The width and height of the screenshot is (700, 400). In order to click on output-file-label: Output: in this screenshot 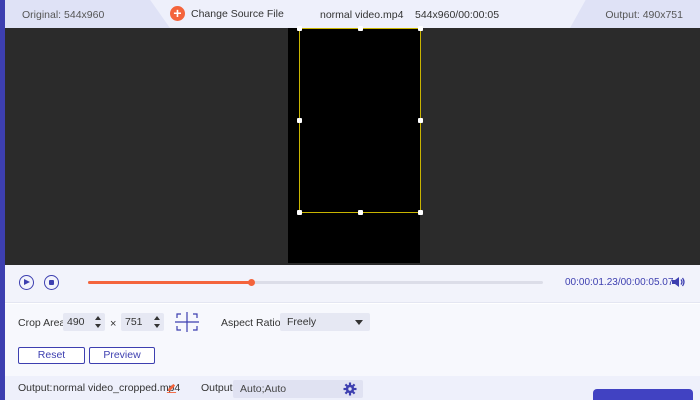, I will do `click(35, 388)`.